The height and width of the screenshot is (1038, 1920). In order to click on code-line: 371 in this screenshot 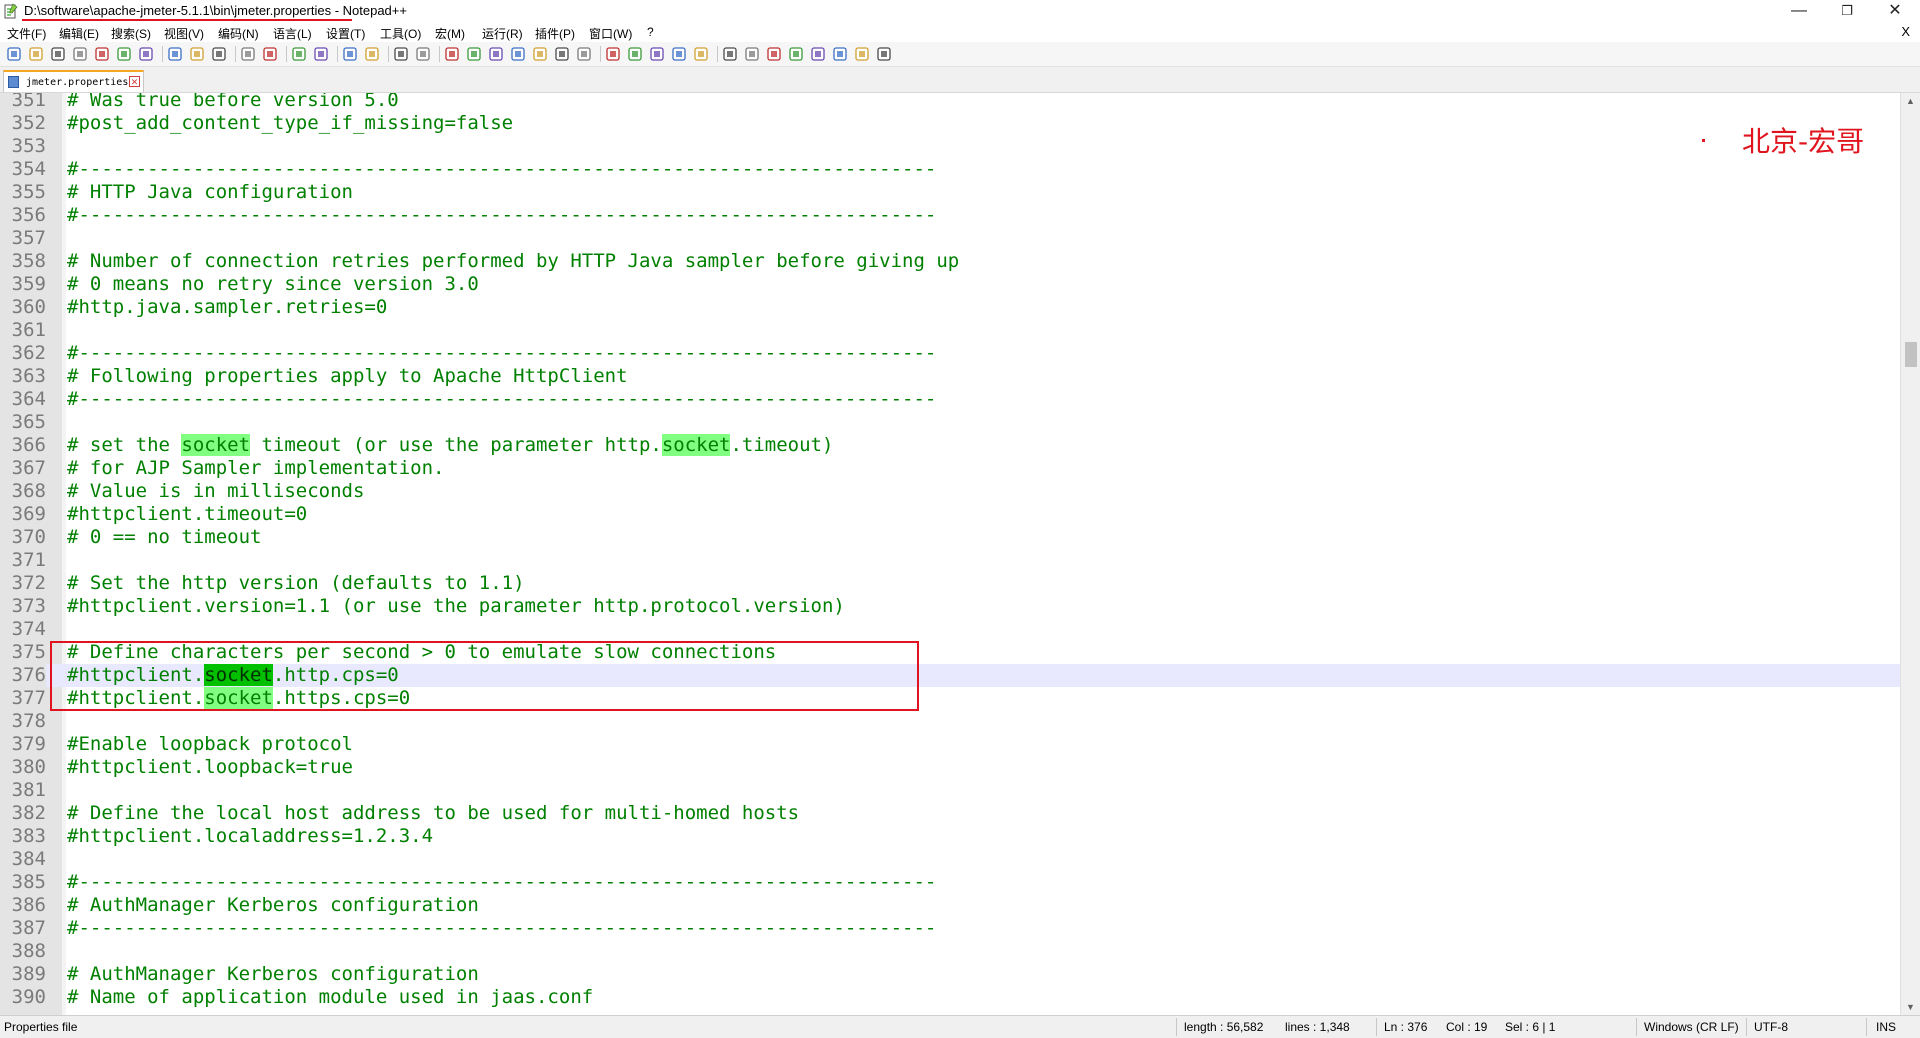, I will do `click(950, 560)`.